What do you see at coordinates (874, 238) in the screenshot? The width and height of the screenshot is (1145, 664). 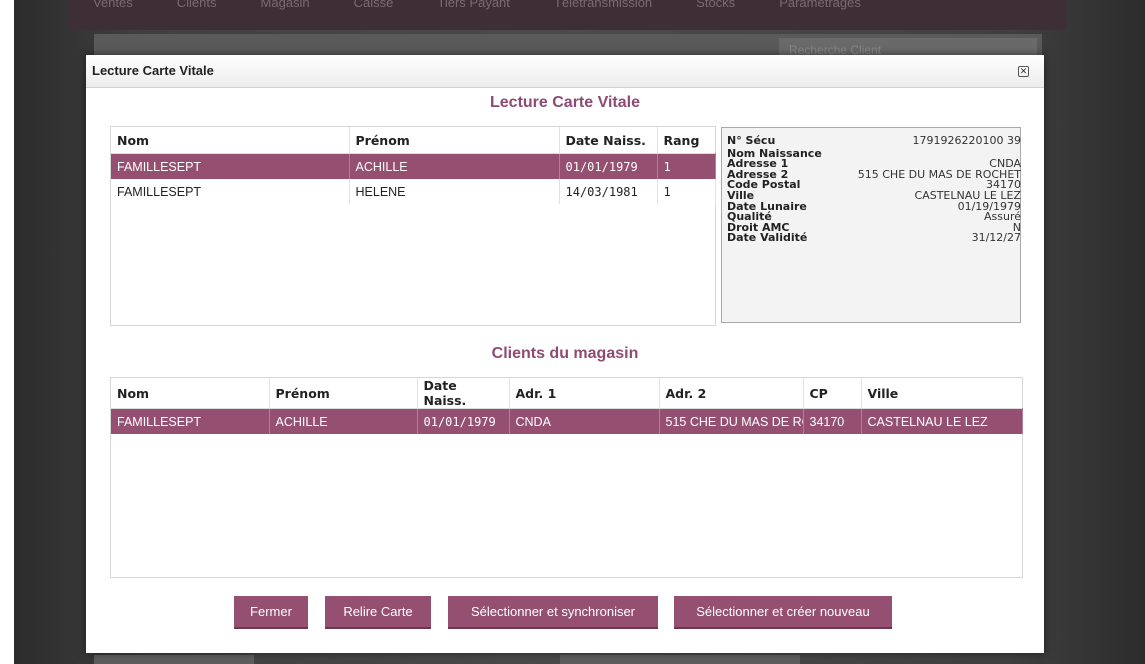 I see `detail-row-date-validite: Date Validité 31/12/27` at bounding box center [874, 238].